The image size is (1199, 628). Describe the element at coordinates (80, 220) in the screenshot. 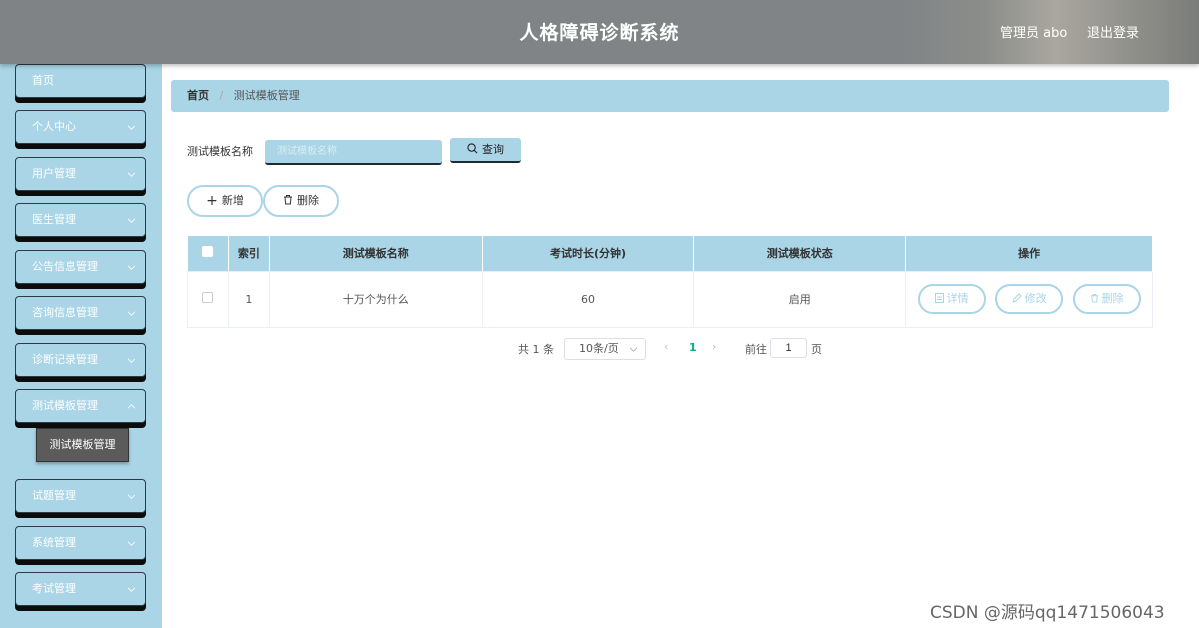

I see `sidebar-item-doctor-management: 医生管理` at that location.